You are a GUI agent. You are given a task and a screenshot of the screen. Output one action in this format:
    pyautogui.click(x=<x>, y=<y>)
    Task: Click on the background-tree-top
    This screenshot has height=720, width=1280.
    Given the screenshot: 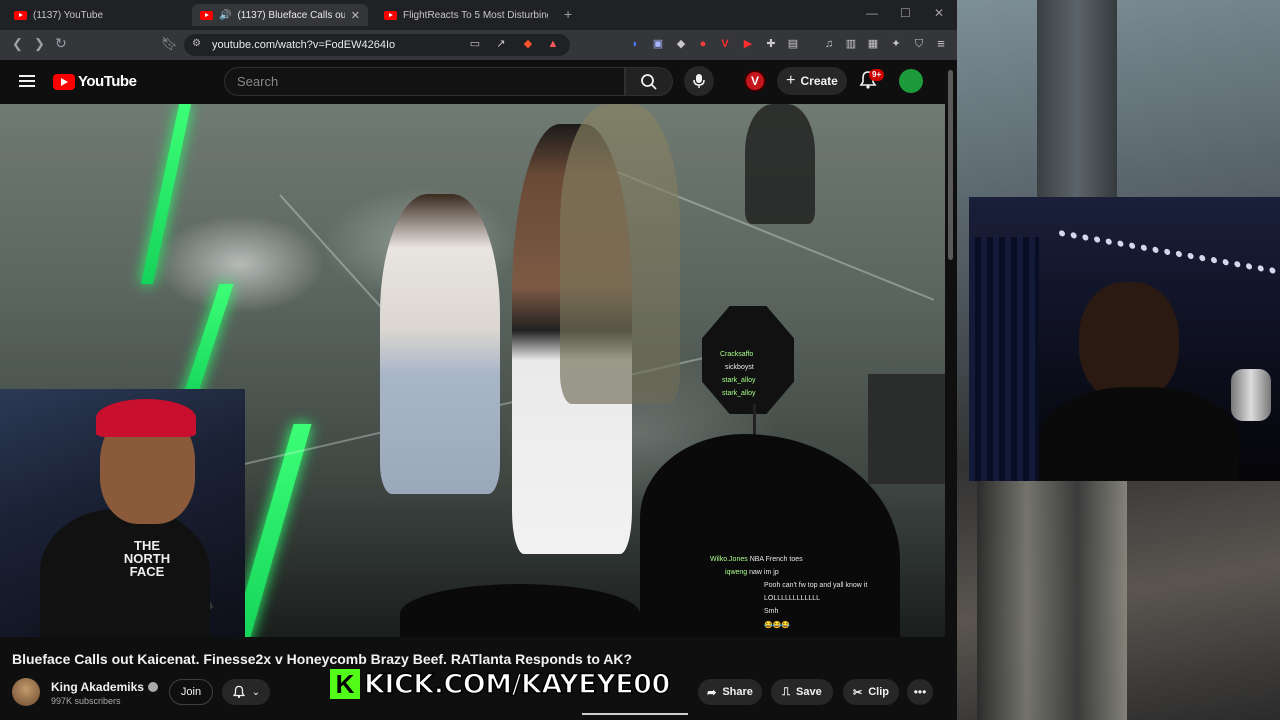 What is the action you would take?
    pyautogui.click(x=1077, y=100)
    